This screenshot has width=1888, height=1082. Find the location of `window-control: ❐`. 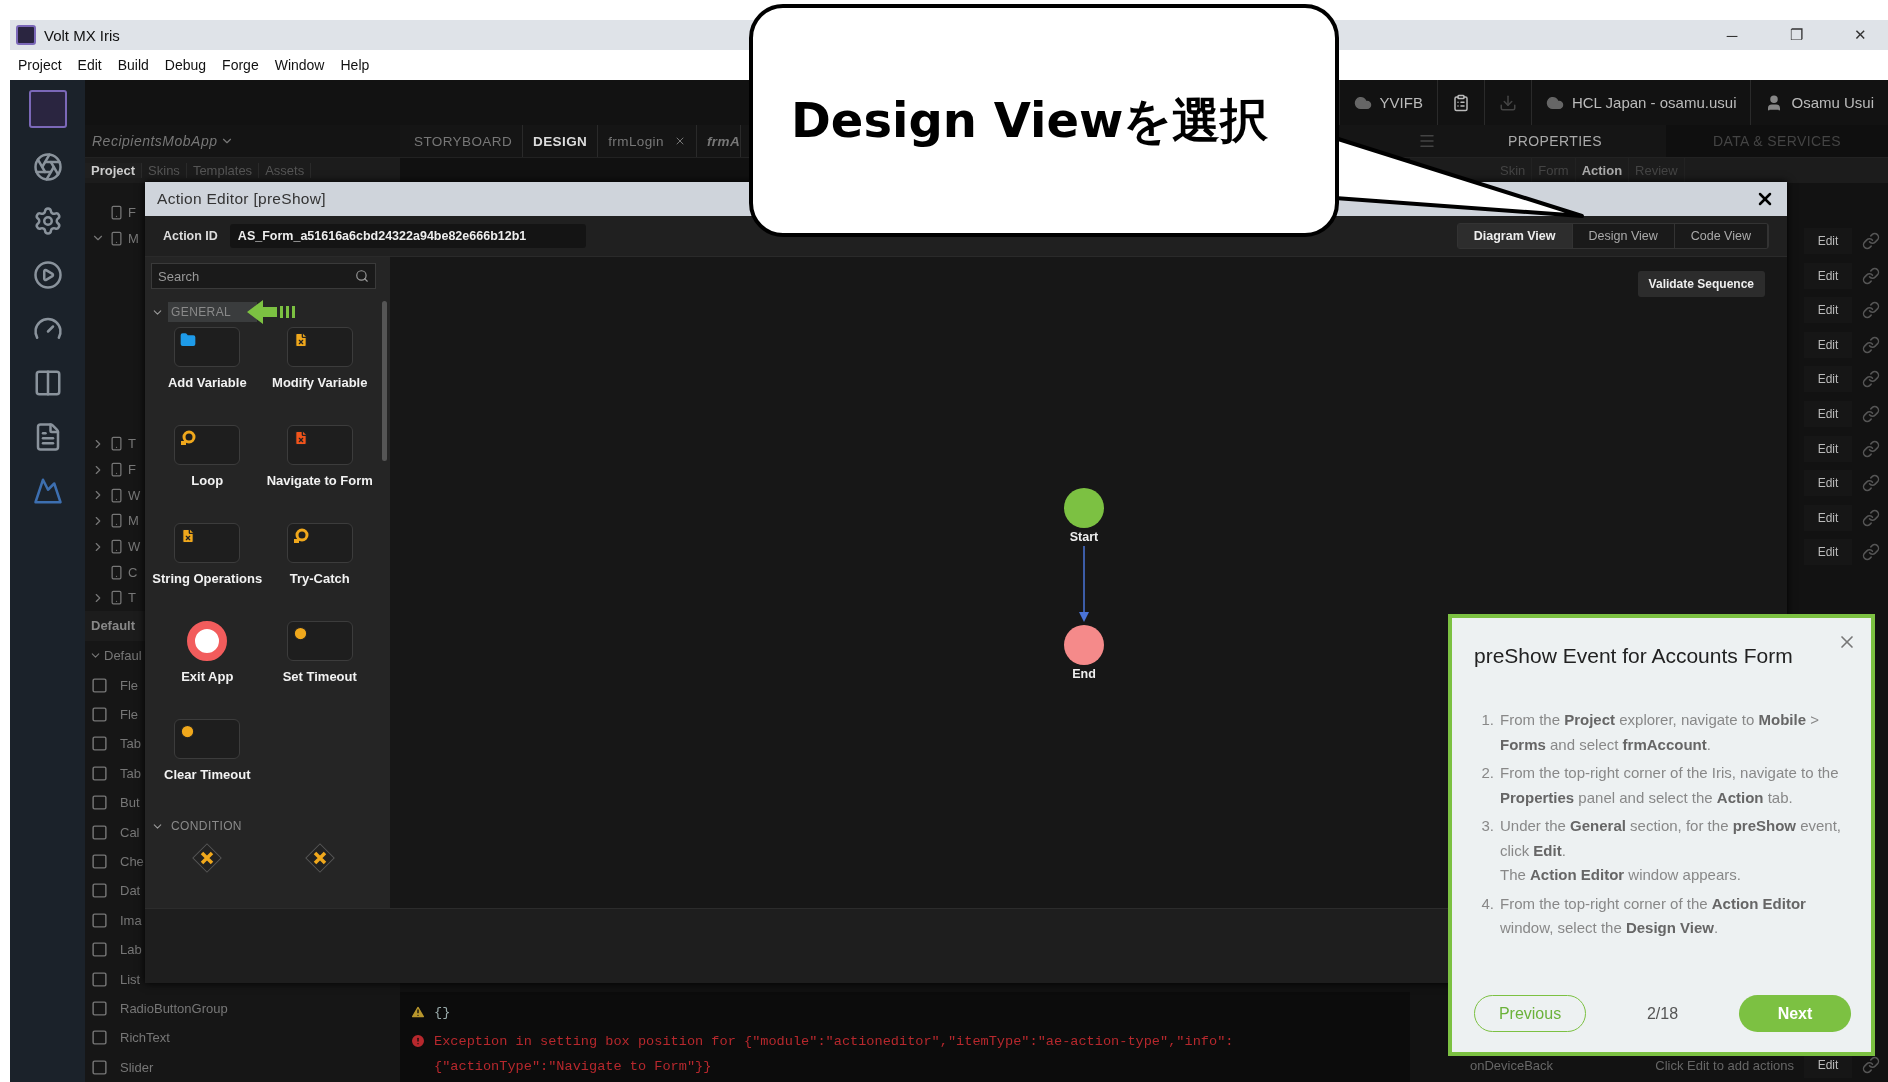

window-control: ❐ is located at coordinates (1796, 35).